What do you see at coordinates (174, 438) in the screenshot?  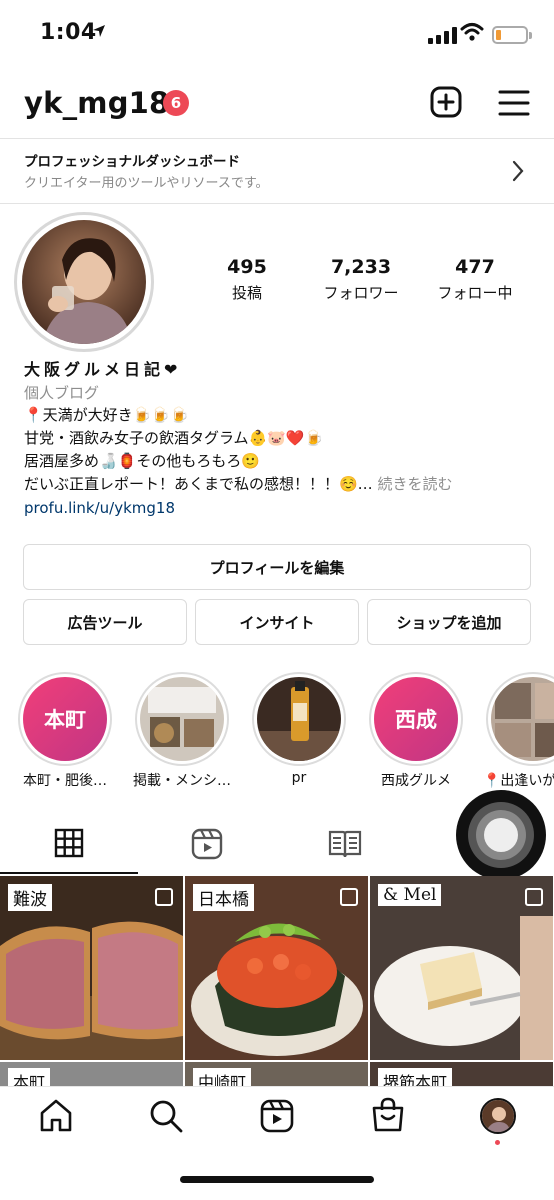 I see `bio-line: 甘党・酒飲み女子の飲酒タグラム👶🐷❤️🍺` at bounding box center [174, 438].